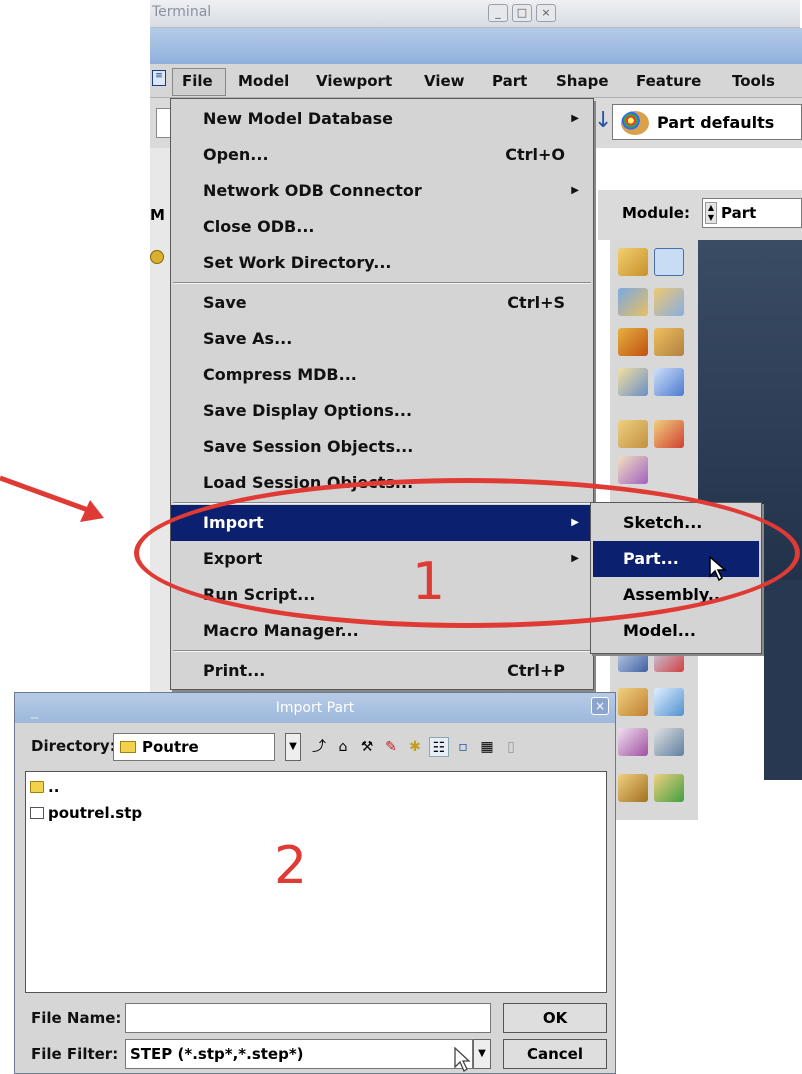 The image size is (802, 1074). I want to click on virtual-topology-icon, so click(633, 742).